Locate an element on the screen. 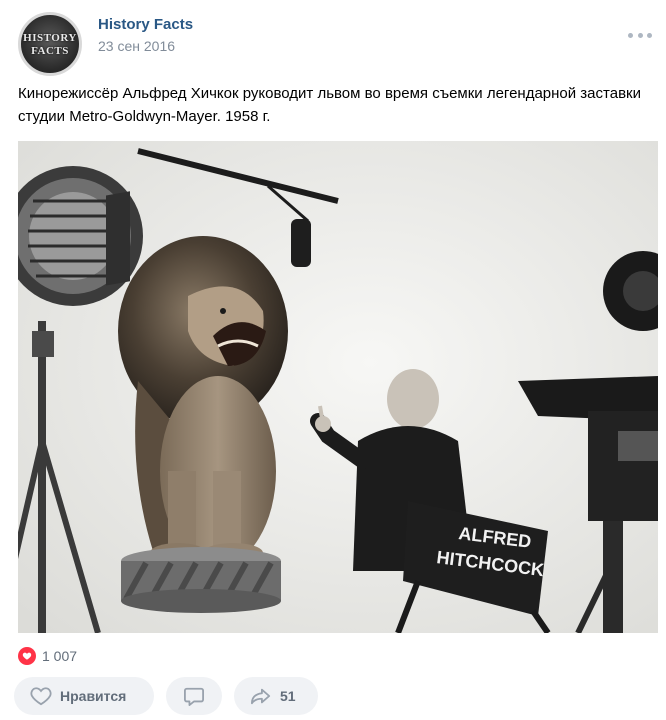 The width and height of the screenshot is (666, 720). heart-outline-icon is located at coordinates (41, 696).